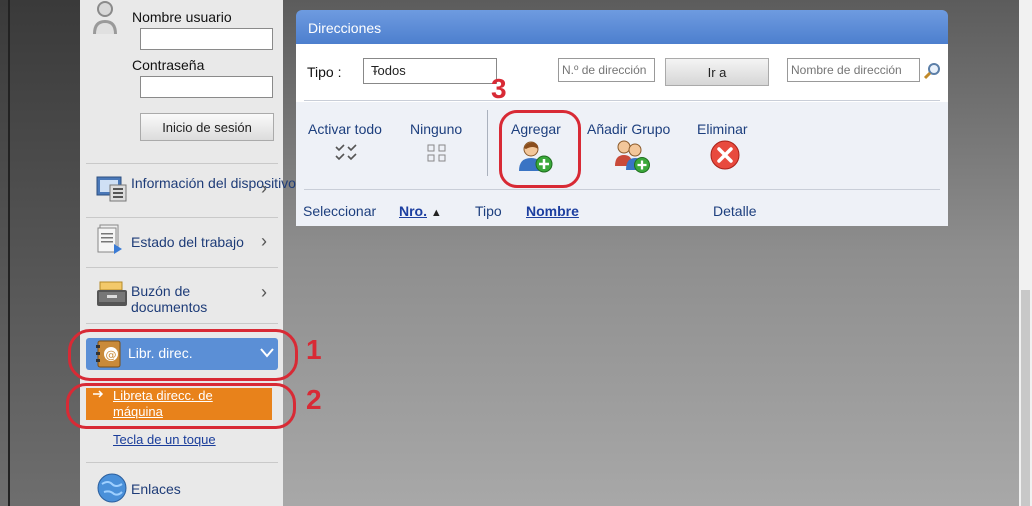 The image size is (1032, 506). Describe the element at coordinates (552, 211) in the screenshot. I see `column-name: Nombre` at that location.